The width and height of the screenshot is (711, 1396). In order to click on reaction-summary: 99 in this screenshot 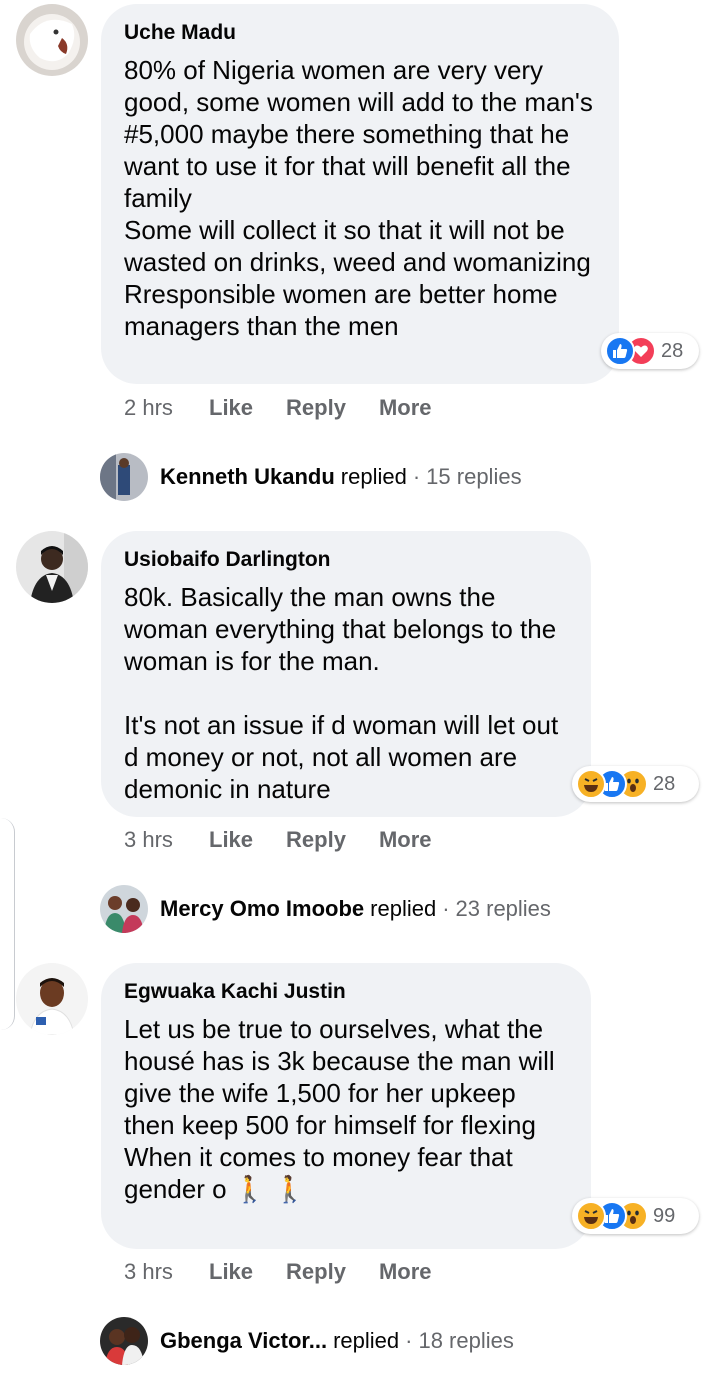, I will do `click(635, 1216)`.